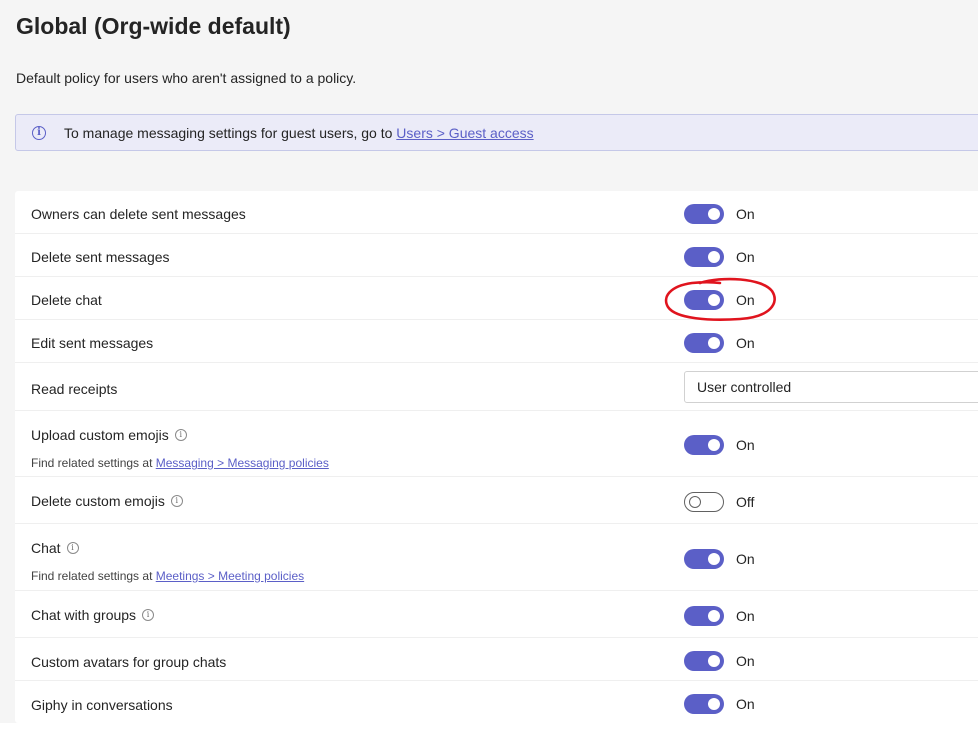 The width and height of the screenshot is (978, 729). Describe the element at coordinates (496, 341) in the screenshot. I see `setting-row-edit-sent: Edit sent messages On` at that location.